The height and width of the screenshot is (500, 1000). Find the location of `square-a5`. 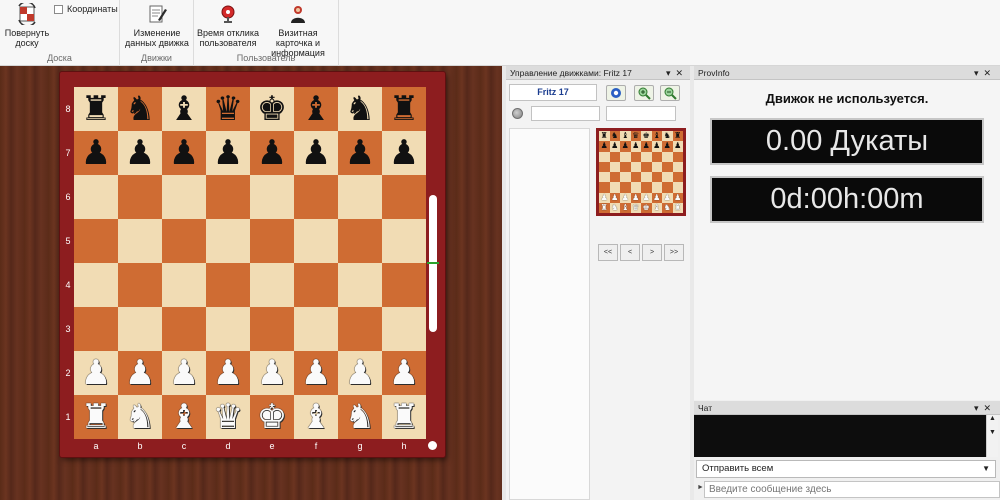

square-a5 is located at coordinates (96, 241).